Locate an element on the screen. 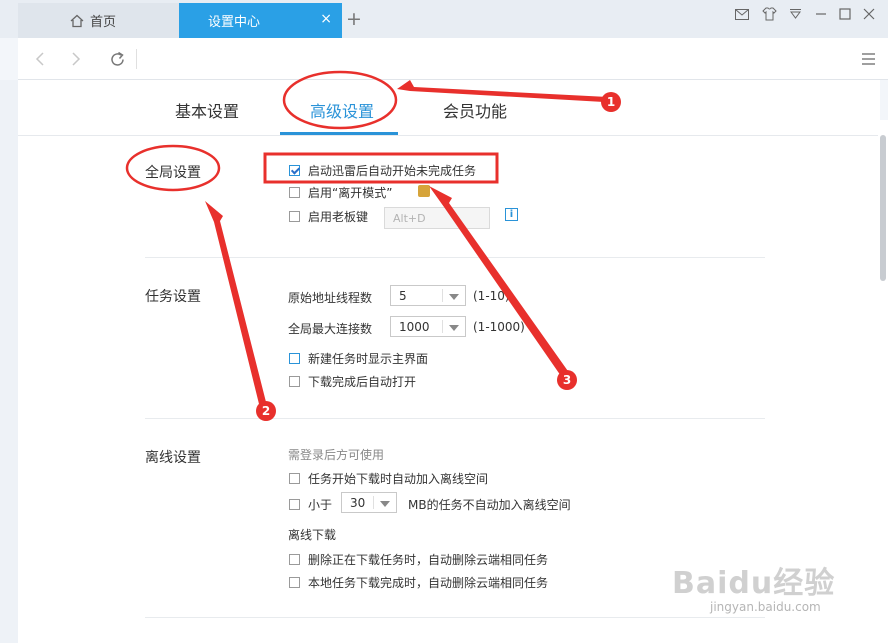 This screenshot has width=888, height=643. home-icon is located at coordinates (77, 20).